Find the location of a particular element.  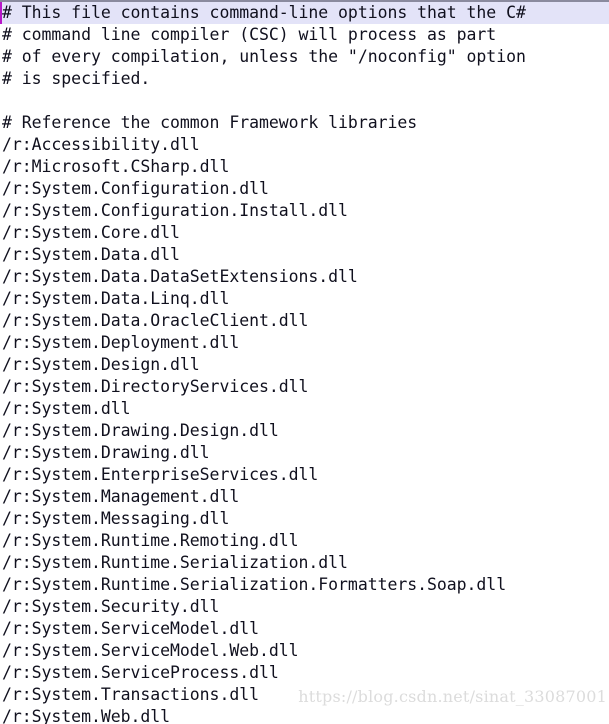

code-line: /r:System.DirectoryServices.dll is located at coordinates (304, 387).